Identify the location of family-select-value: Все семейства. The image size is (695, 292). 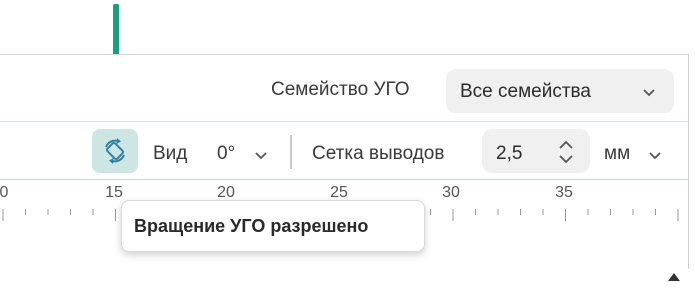
(525, 91).